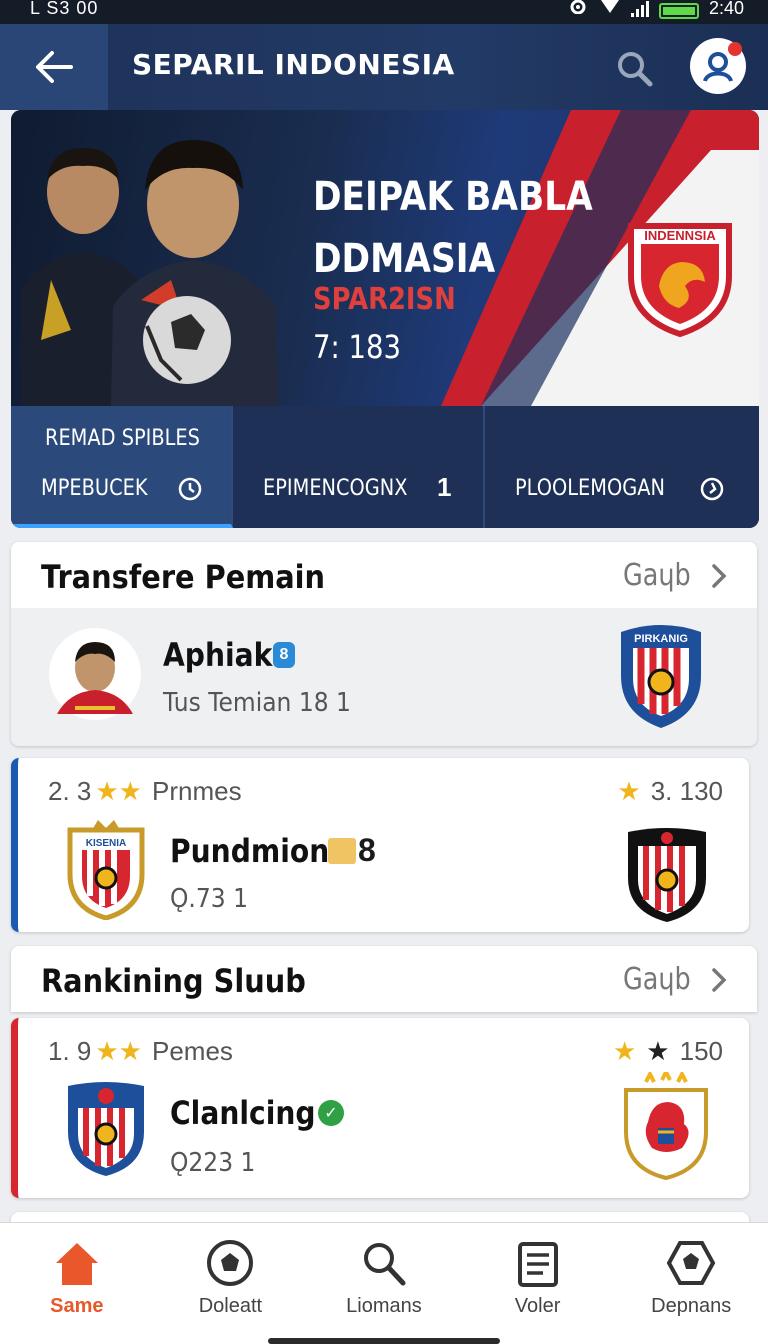 The width and height of the screenshot is (768, 1344). What do you see at coordinates (64, 9) in the screenshot?
I see `status-left-text: L S3 00` at bounding box center [64, 9].